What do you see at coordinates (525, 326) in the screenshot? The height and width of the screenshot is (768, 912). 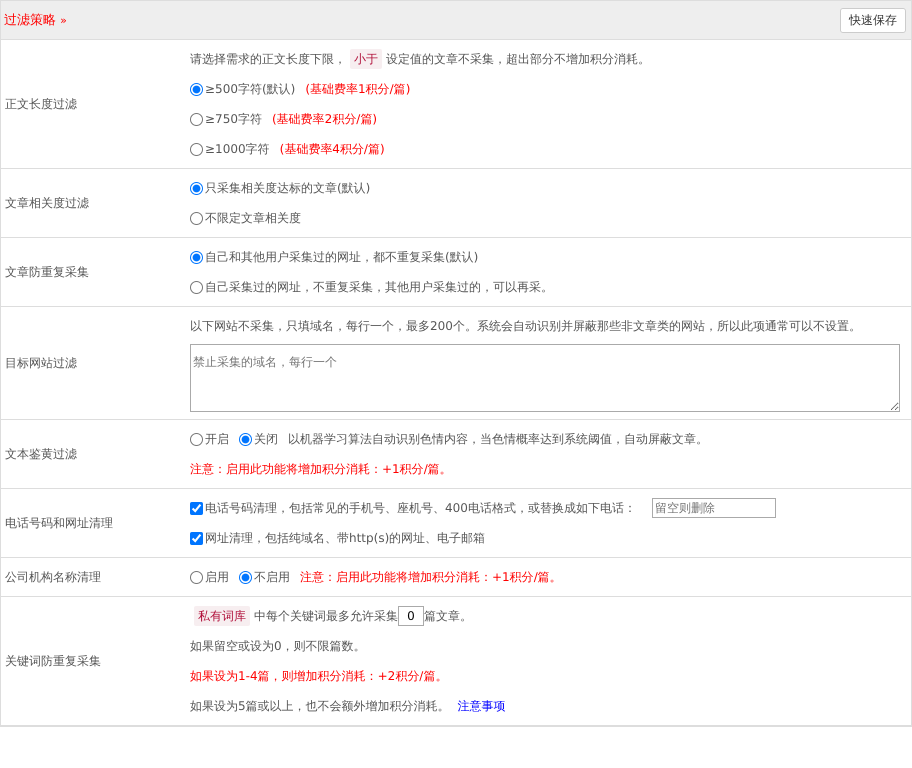 I see `hint-text: 以下网站不采集，只填域名，每行一个，最多200个。系统会自动识别并屏蔽那些非文章类的网站，所以此项通常可以不设置。` at bounding box center [525, 326].